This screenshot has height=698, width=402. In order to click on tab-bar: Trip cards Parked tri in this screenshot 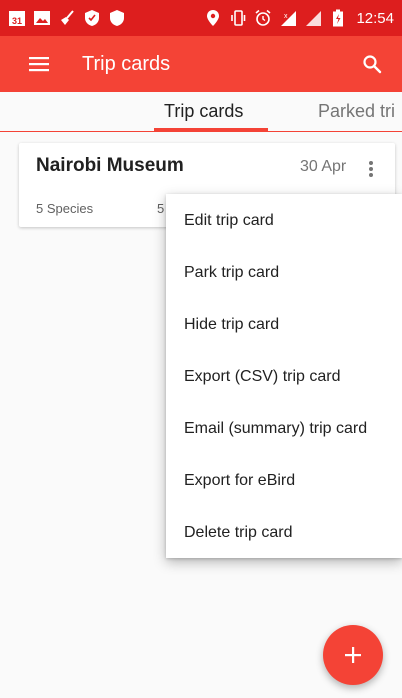, I will do `click(201, 112)`.